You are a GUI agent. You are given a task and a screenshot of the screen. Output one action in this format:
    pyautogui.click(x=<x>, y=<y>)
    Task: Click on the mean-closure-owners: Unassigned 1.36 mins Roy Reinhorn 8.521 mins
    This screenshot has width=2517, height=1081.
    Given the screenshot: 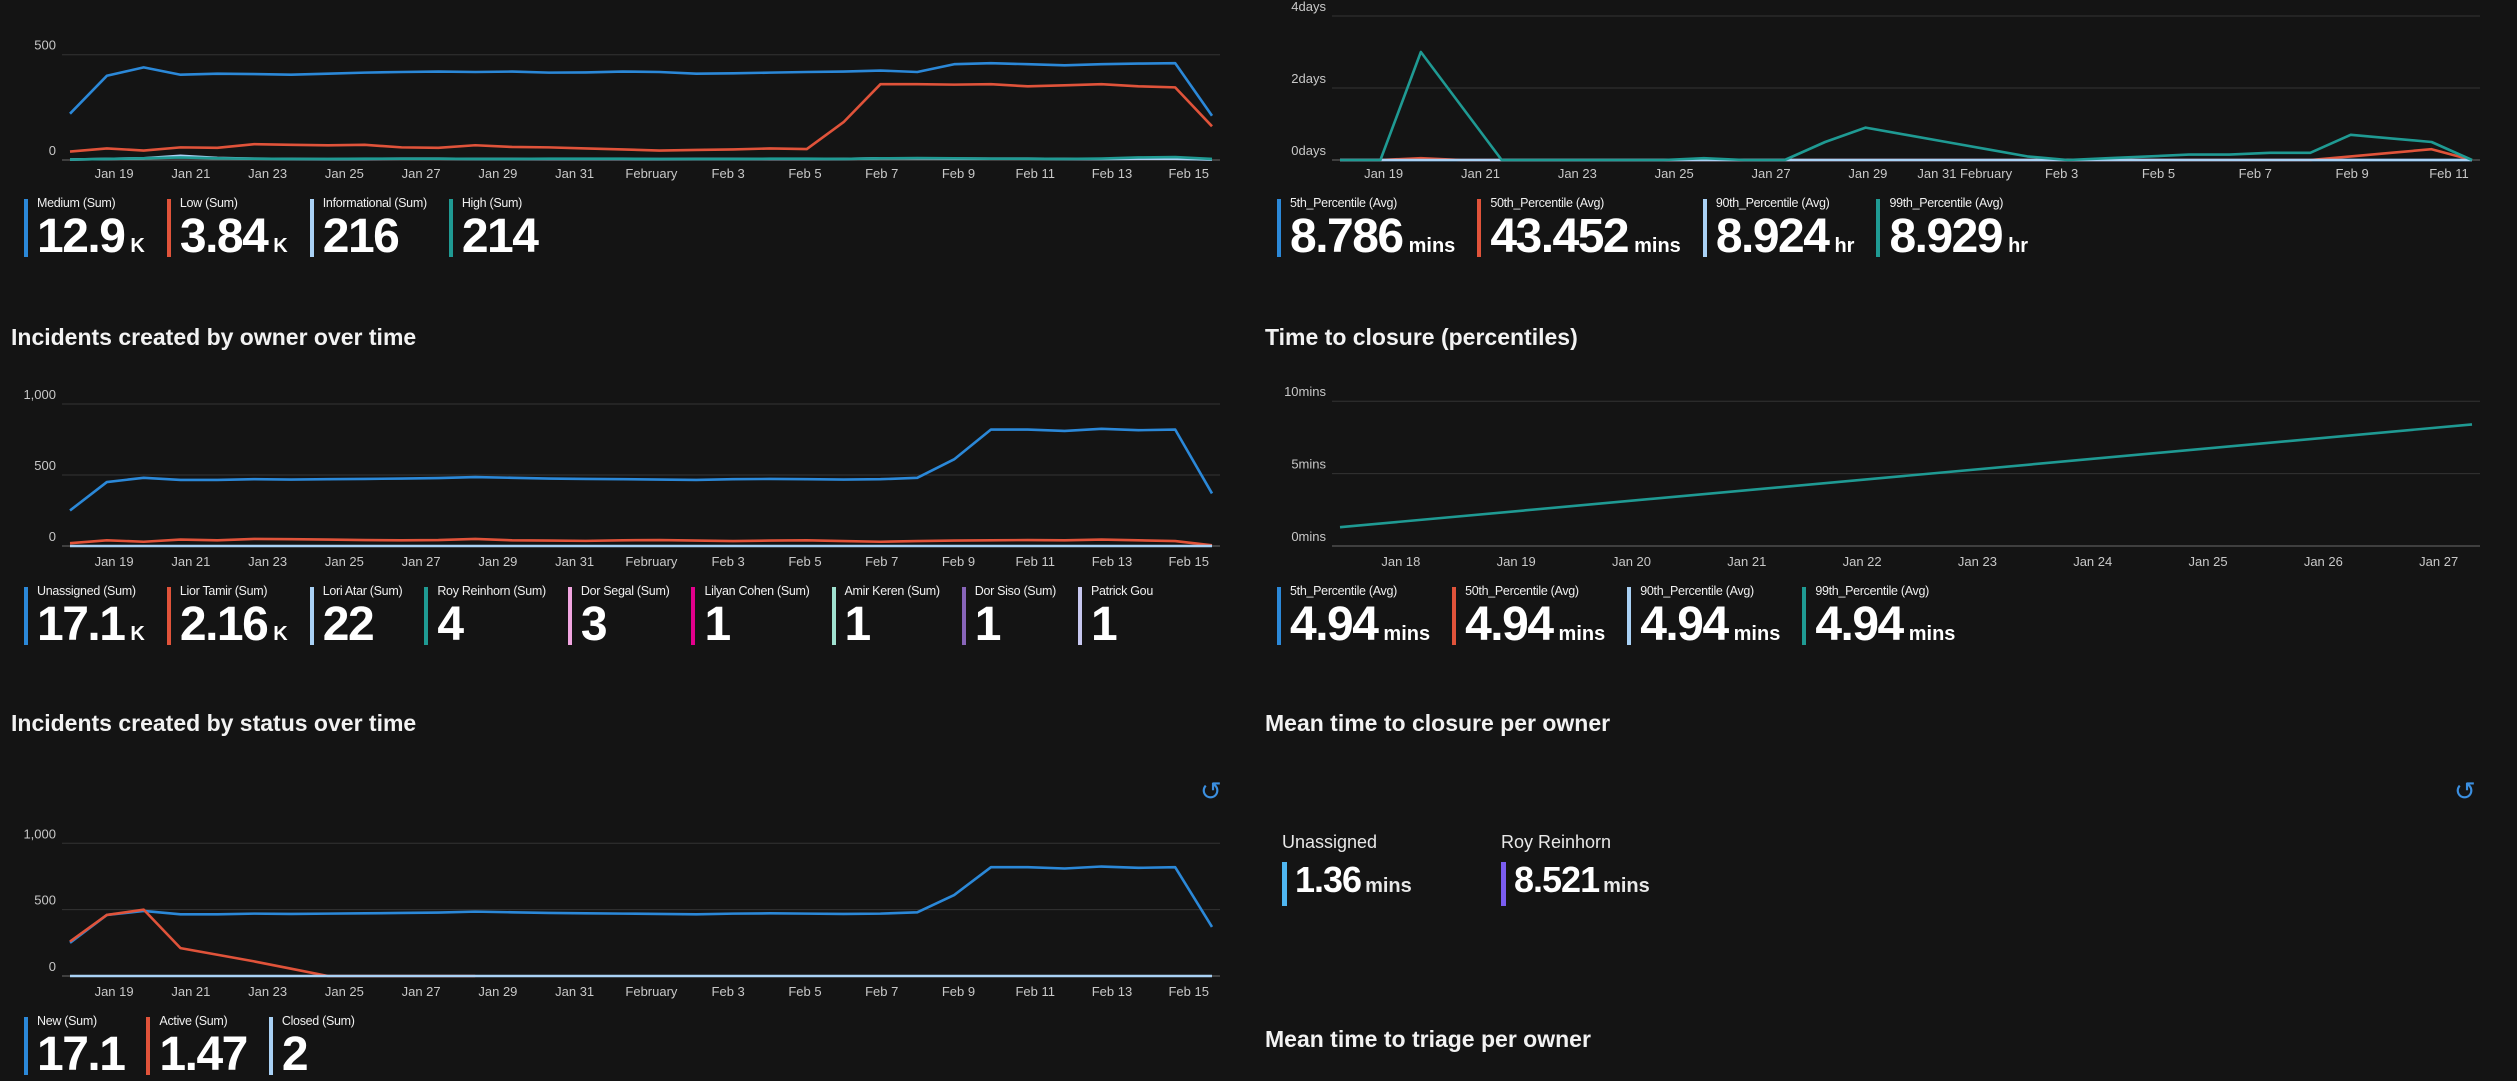 What is the action you would take?
    pyautogui.click(x=1582, y=882)
    